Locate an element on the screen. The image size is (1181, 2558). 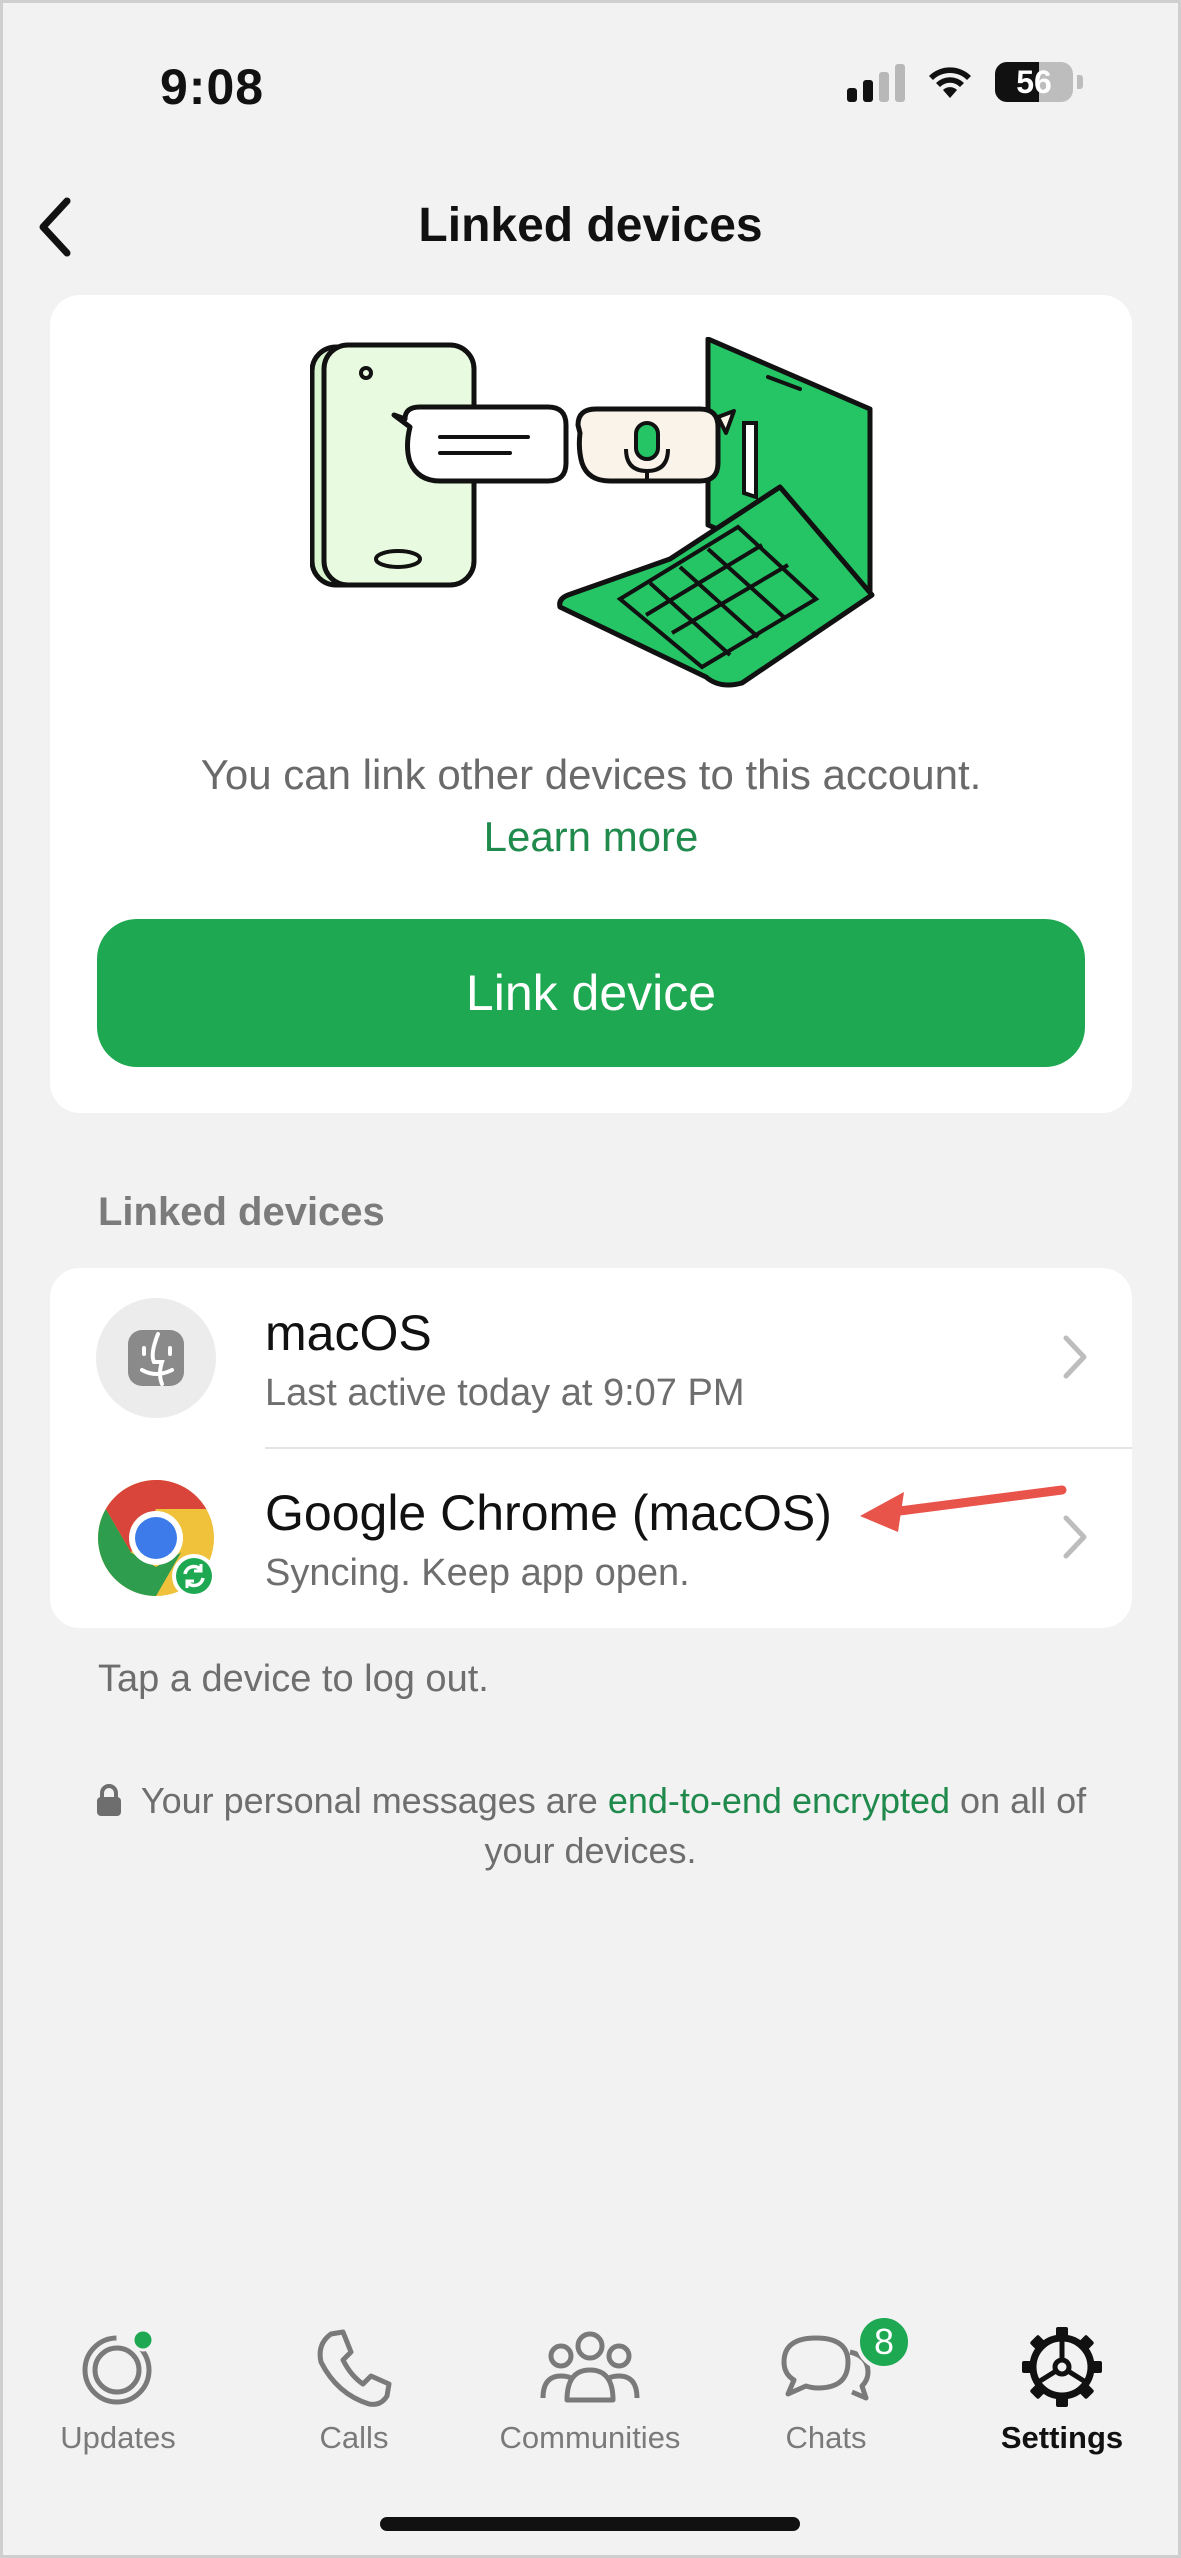
communities-icon is located at coordinates (590, 2367).